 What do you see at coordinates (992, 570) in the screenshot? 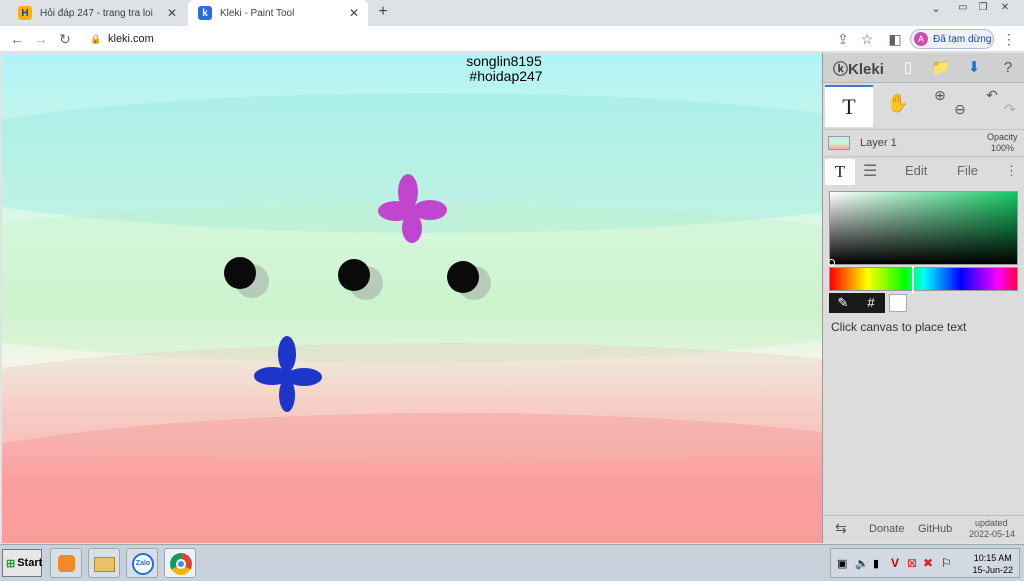
I see `clock-date: 15-Jun-22` at bounding box center [992, 570].